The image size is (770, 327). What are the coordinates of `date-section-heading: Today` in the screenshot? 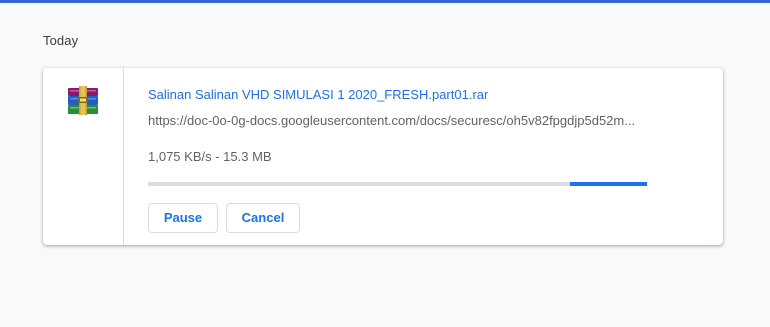 It's located at (61, 40).